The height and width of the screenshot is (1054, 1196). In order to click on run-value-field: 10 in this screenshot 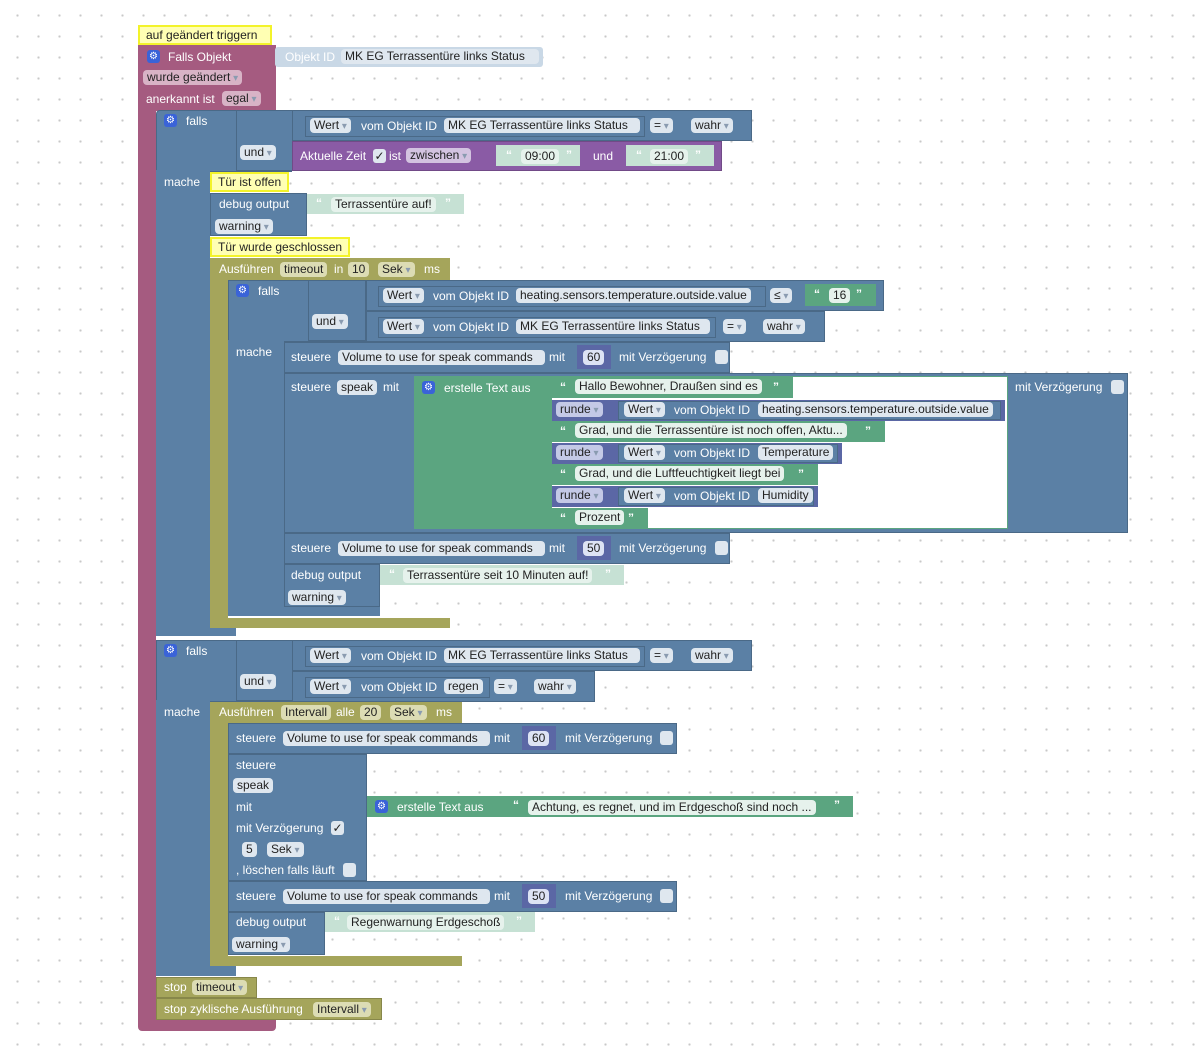, I will do `click(359, 269)`.